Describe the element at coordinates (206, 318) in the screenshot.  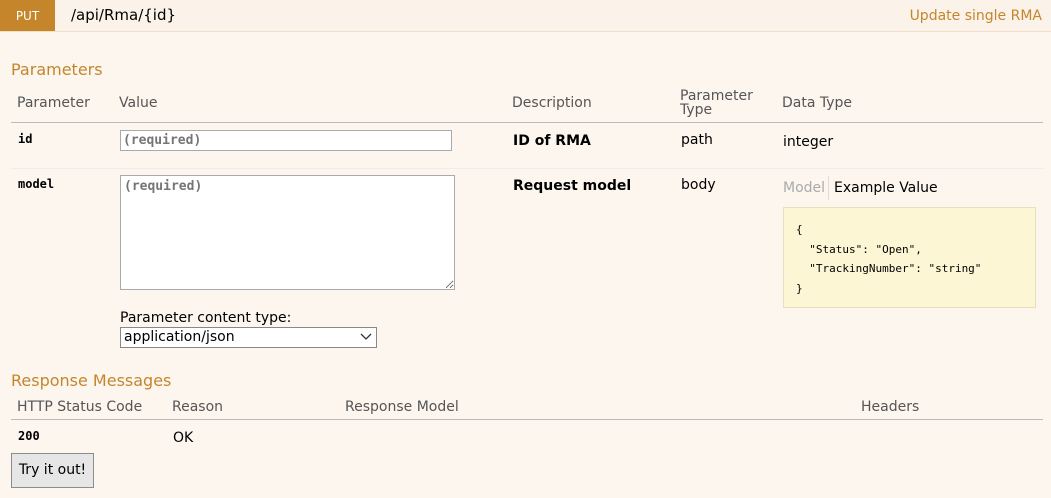
I see `content-type-label: Parameter content type:` at that location.